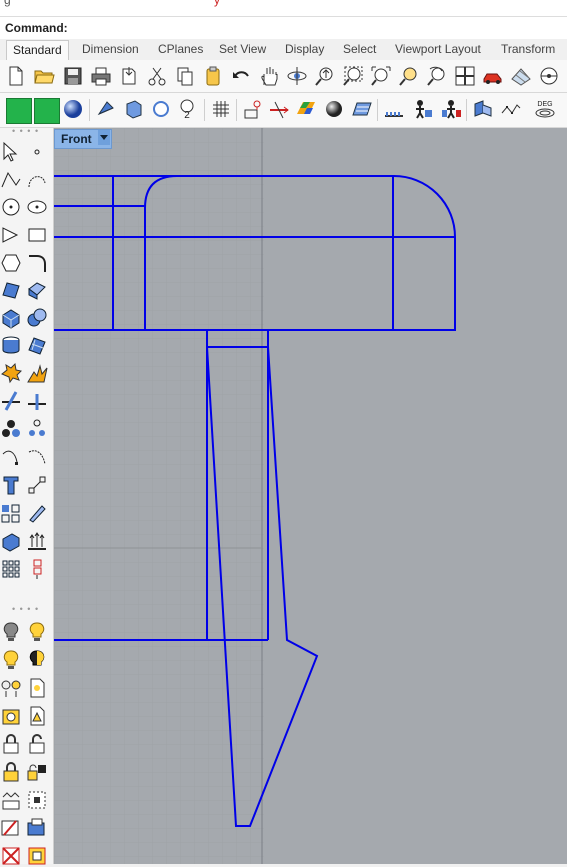 The image size is (567, 867). I want to click on rotate-view-icon, so click(297, 76).